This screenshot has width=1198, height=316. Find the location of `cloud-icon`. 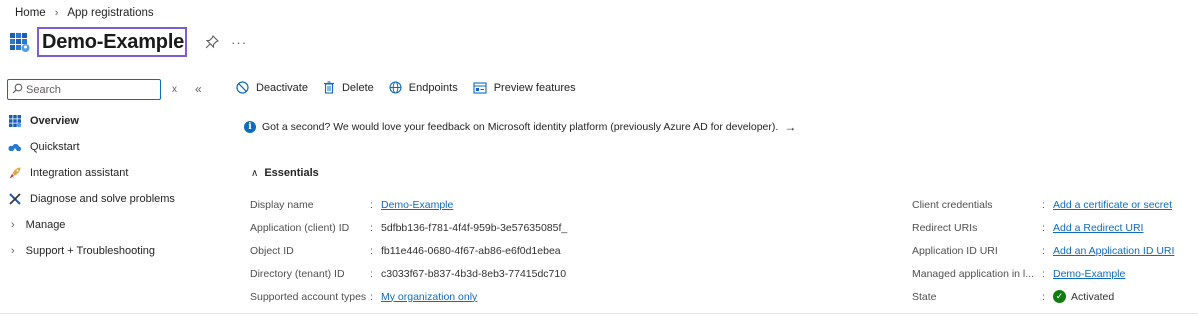

cloud-icon is located at coordinates (15, 147).